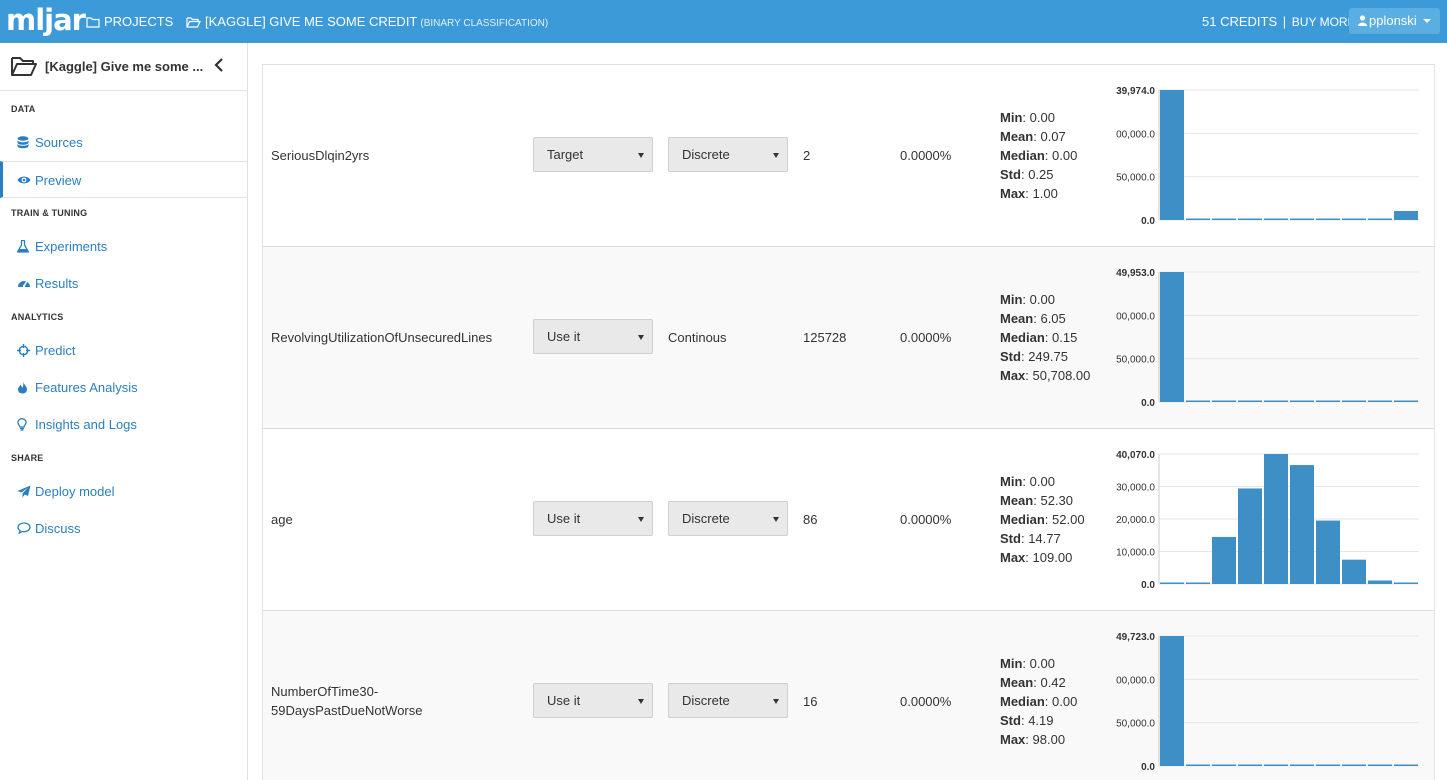 The height and width of the screenshot is (780, 1447). Describe the element at coordinates (86, 424) in the screenshot. I see `sidebar-item-label: Insights and Logs` at that location.